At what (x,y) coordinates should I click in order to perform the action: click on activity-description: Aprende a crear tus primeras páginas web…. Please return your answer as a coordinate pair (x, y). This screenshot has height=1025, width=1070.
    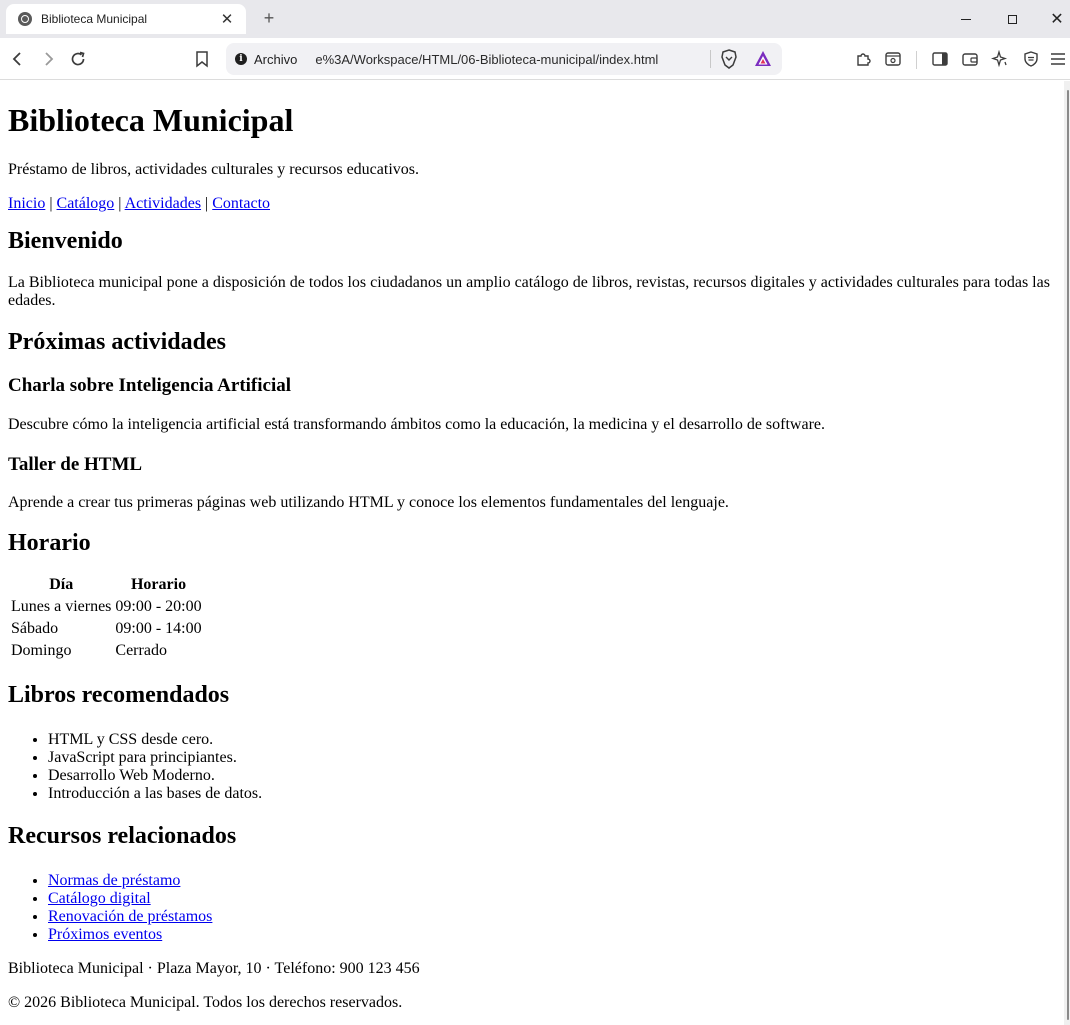
    Looking at the image, I should click on (368, 502).